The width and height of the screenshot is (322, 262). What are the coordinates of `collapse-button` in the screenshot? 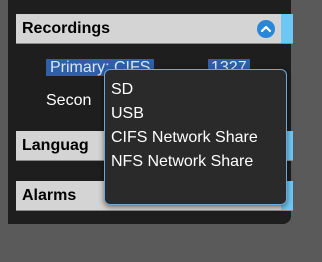 It's located at (266, 29).